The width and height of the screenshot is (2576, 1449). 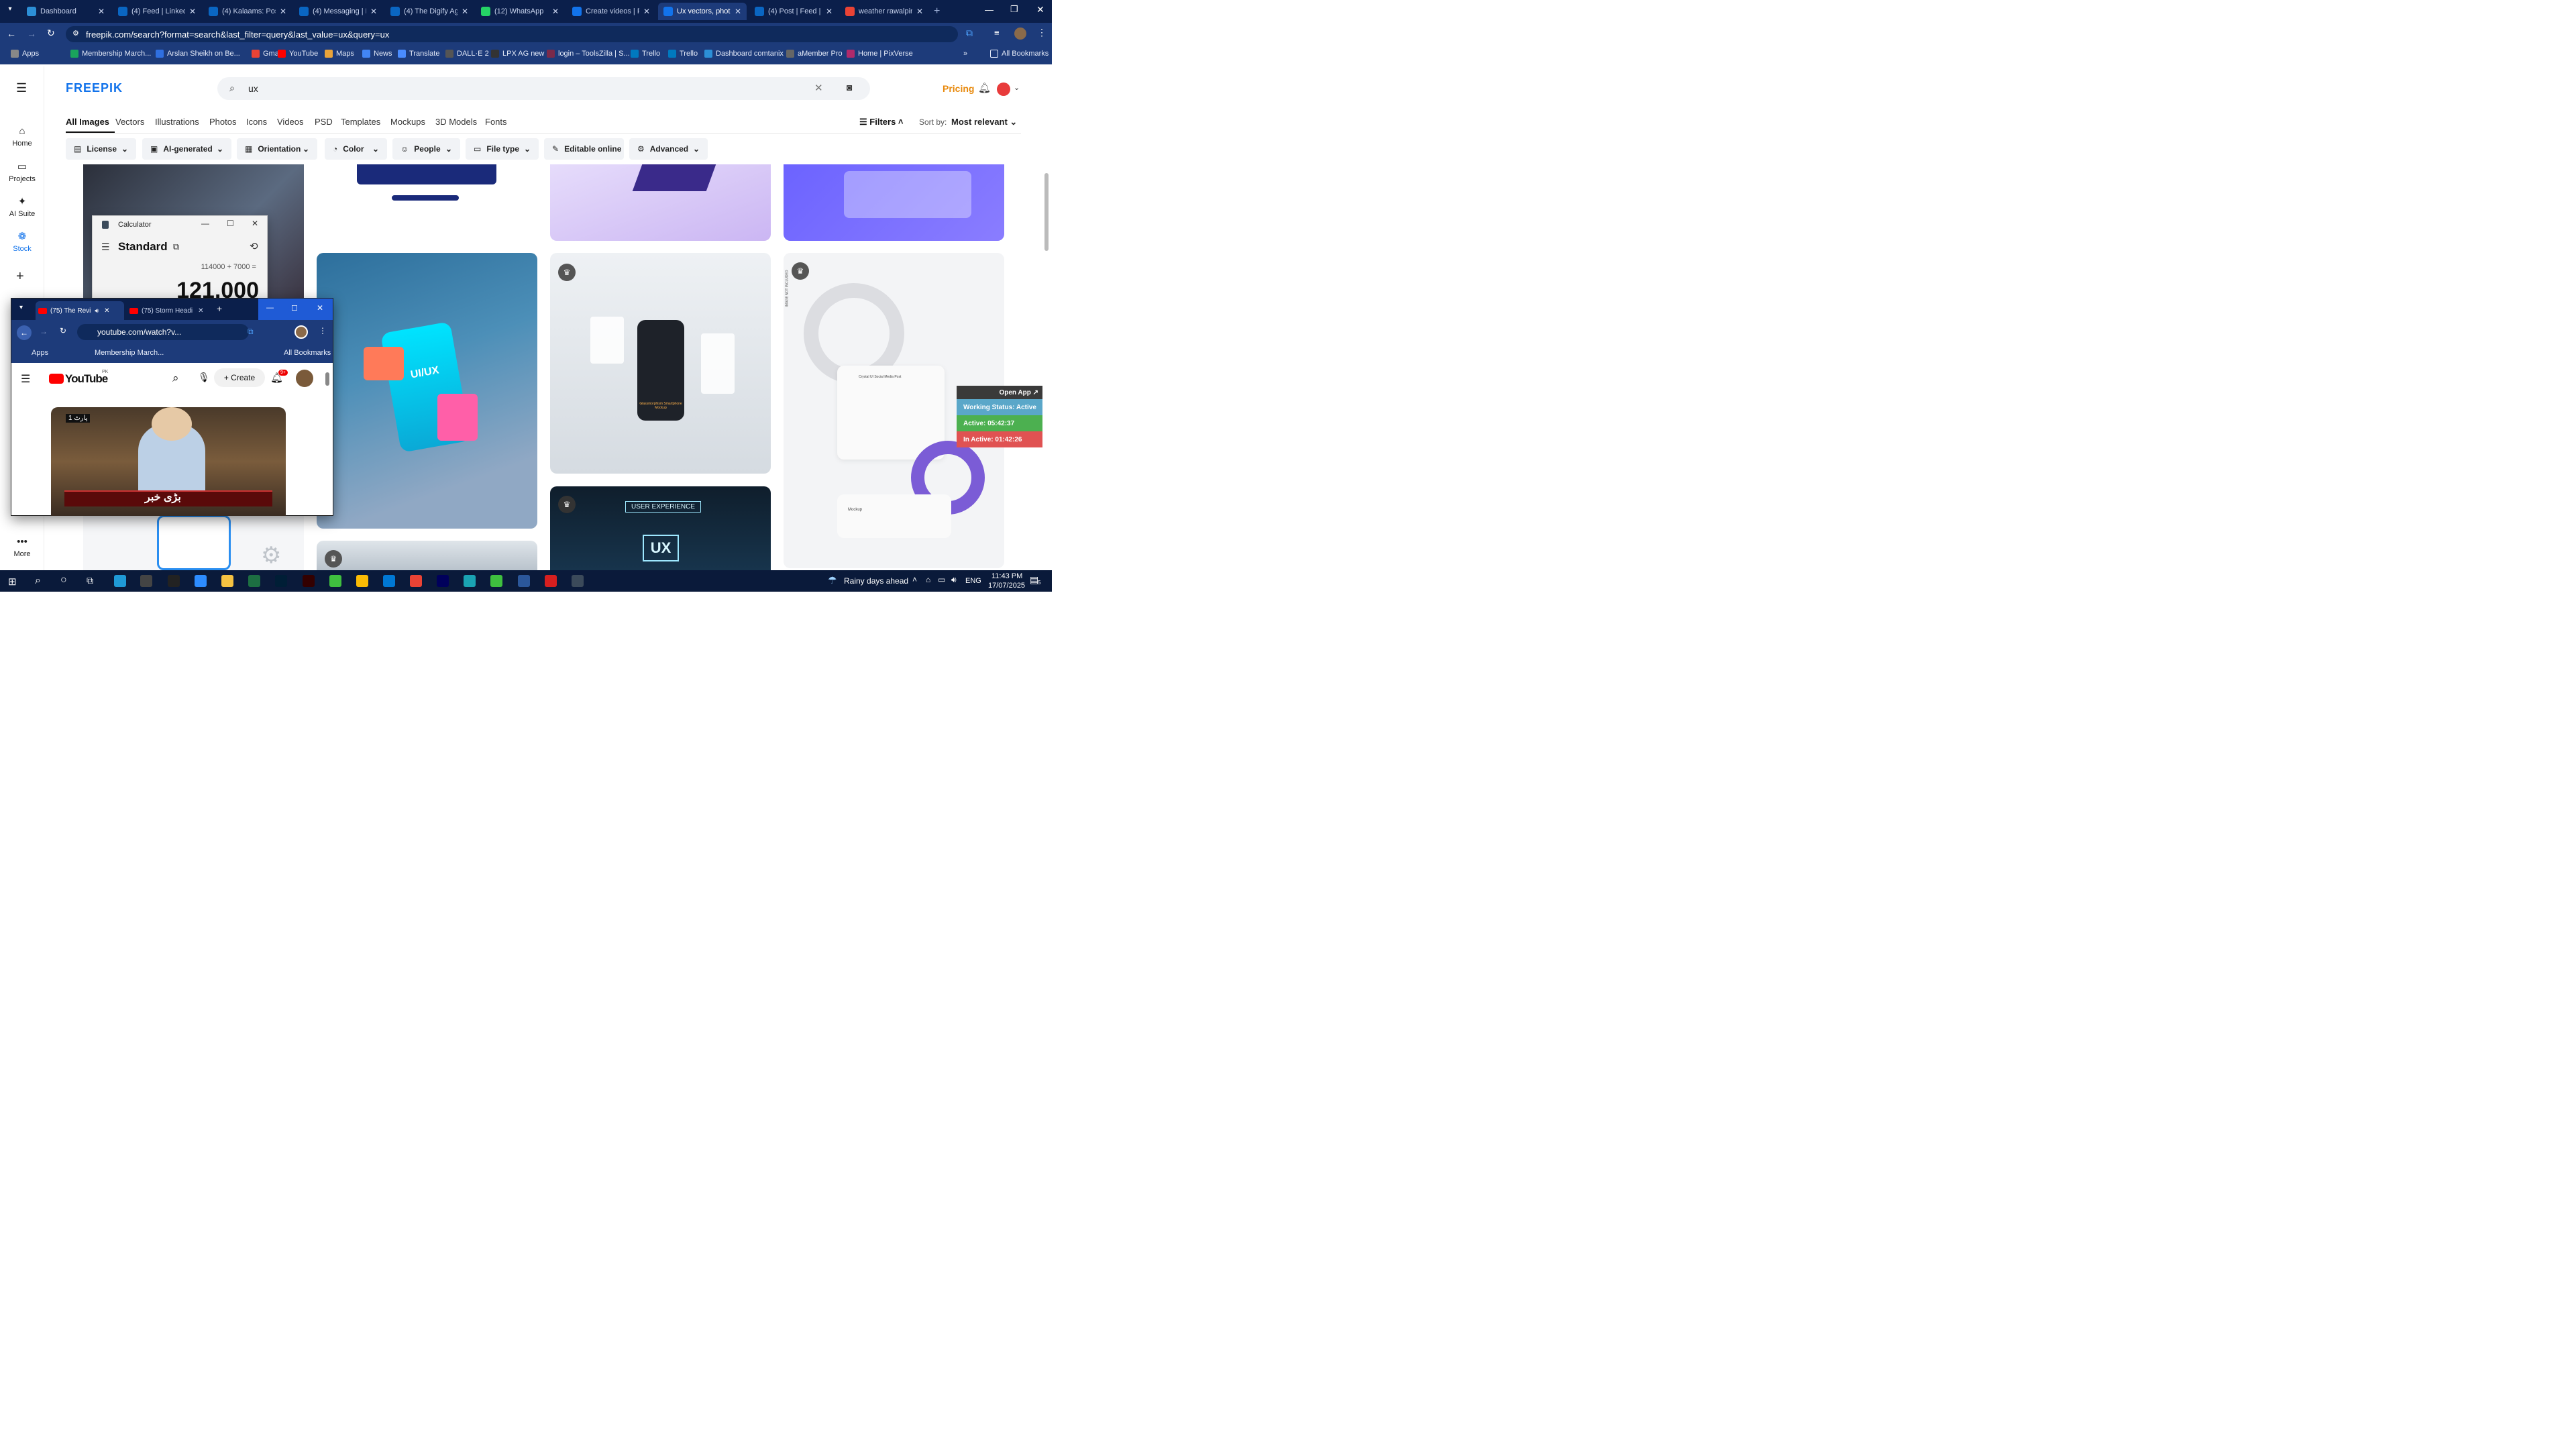 What do you see at coordinates (426, 149) in the screenshot?
I see `filter-chip: ☺ People ⌄` at bounding box center [426, 149].